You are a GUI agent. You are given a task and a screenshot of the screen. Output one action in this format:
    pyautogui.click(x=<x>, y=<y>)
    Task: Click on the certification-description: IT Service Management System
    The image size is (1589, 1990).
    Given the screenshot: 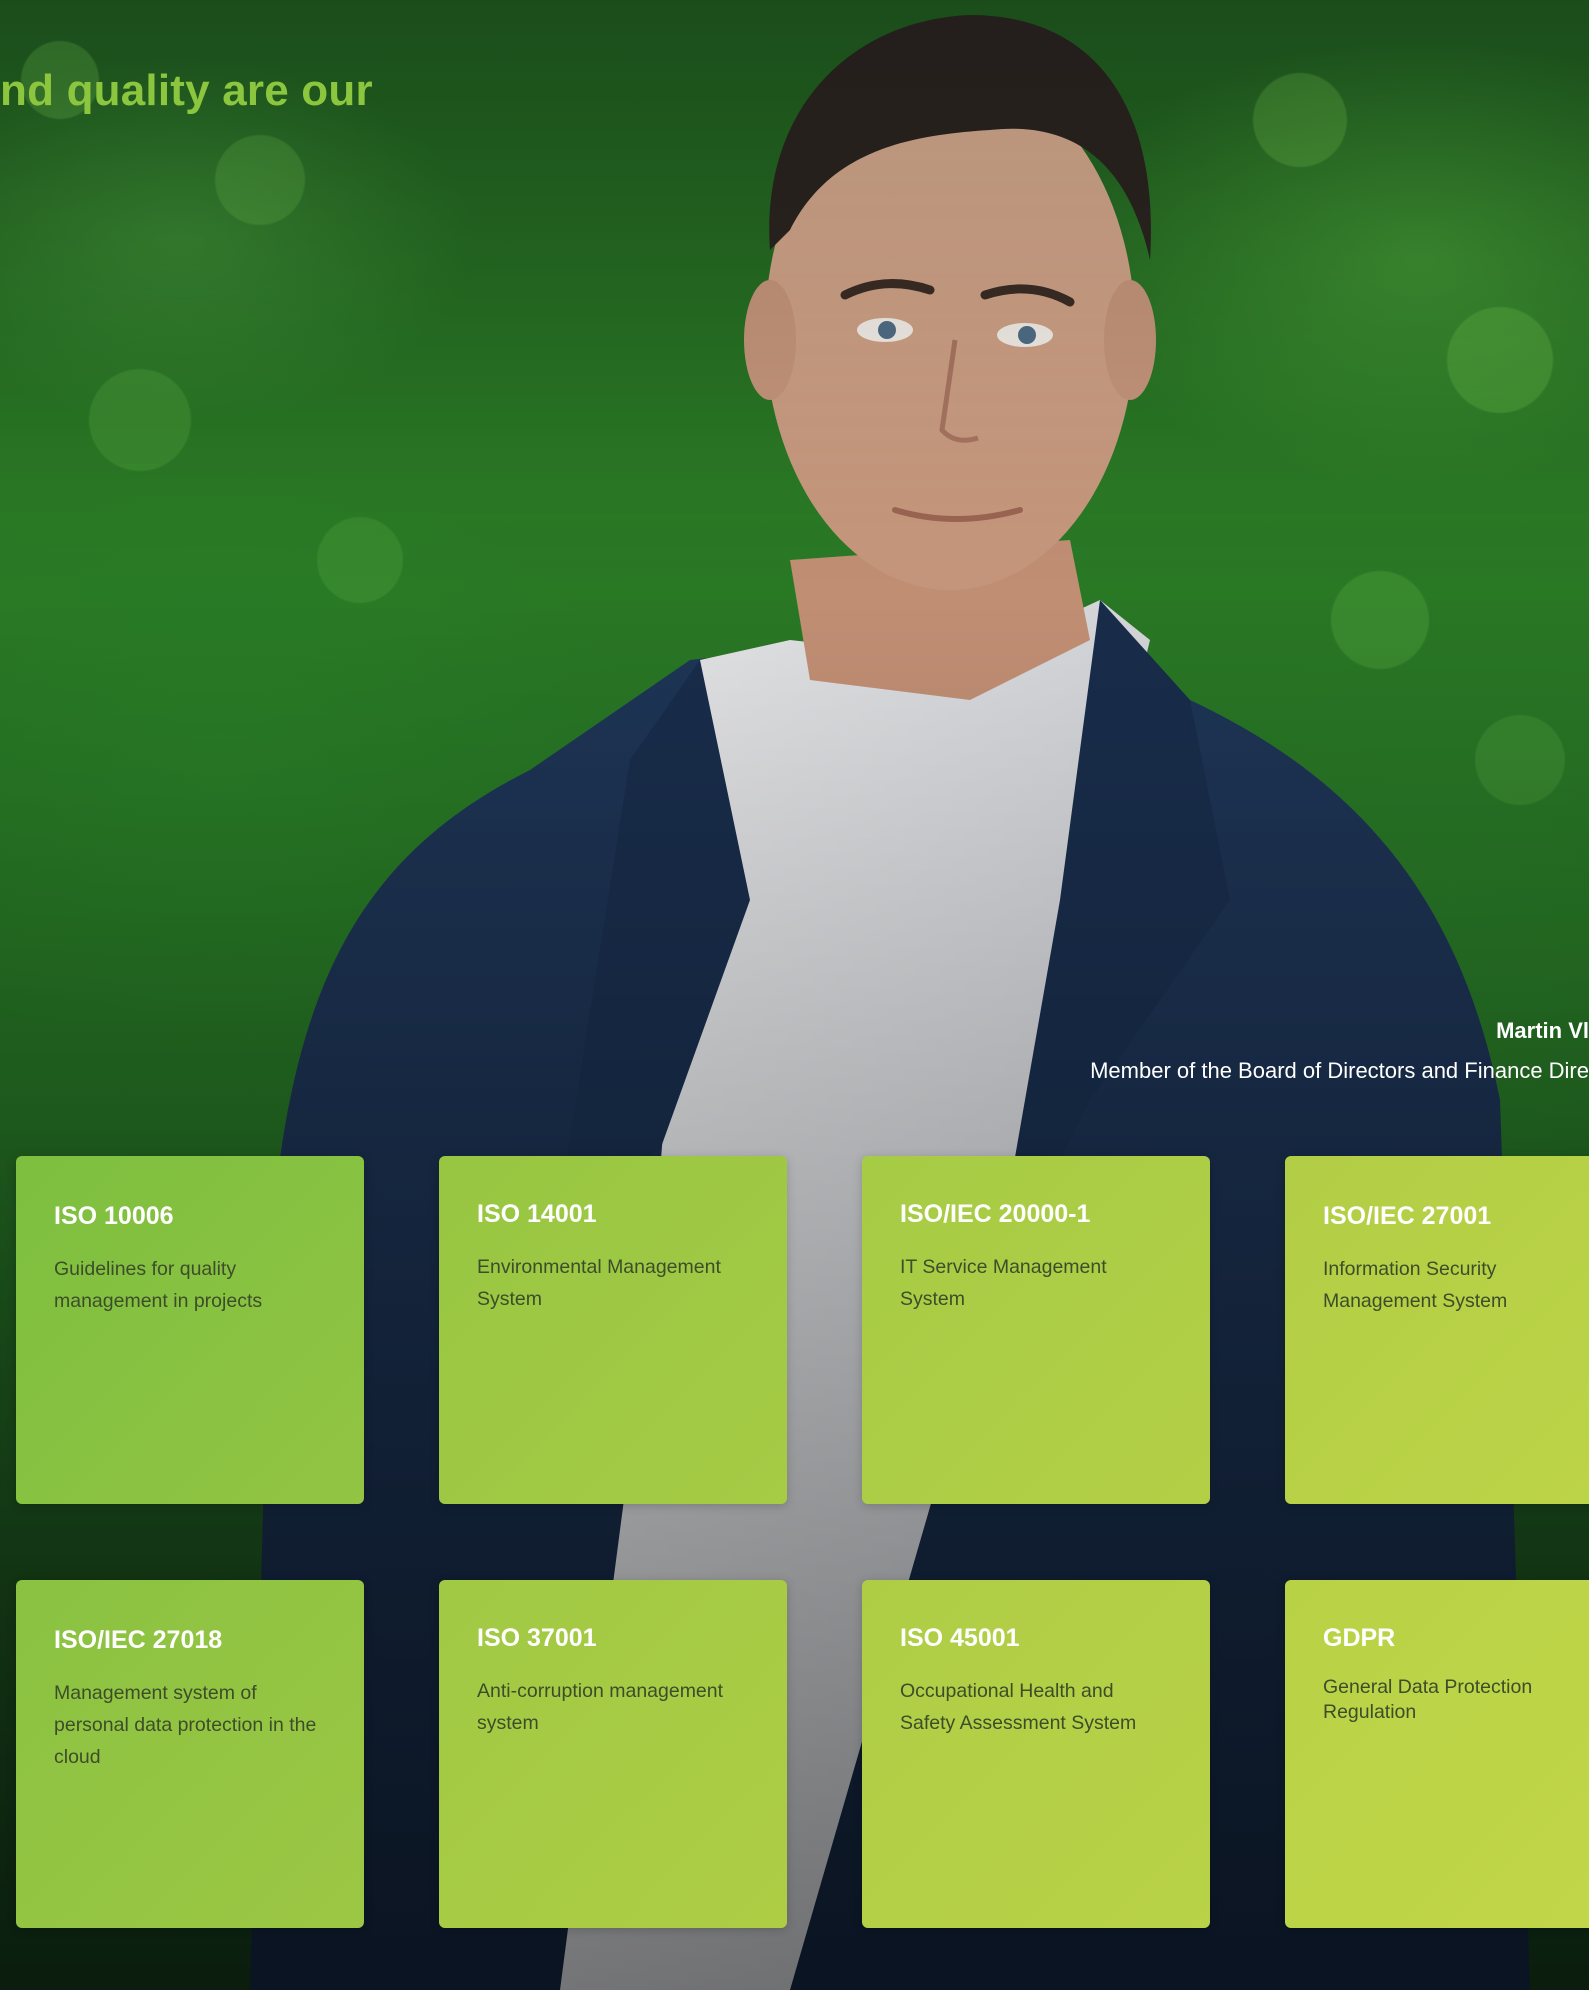 What is the action you would take?
    pyautogui.click(x=1003, y=1283)
    